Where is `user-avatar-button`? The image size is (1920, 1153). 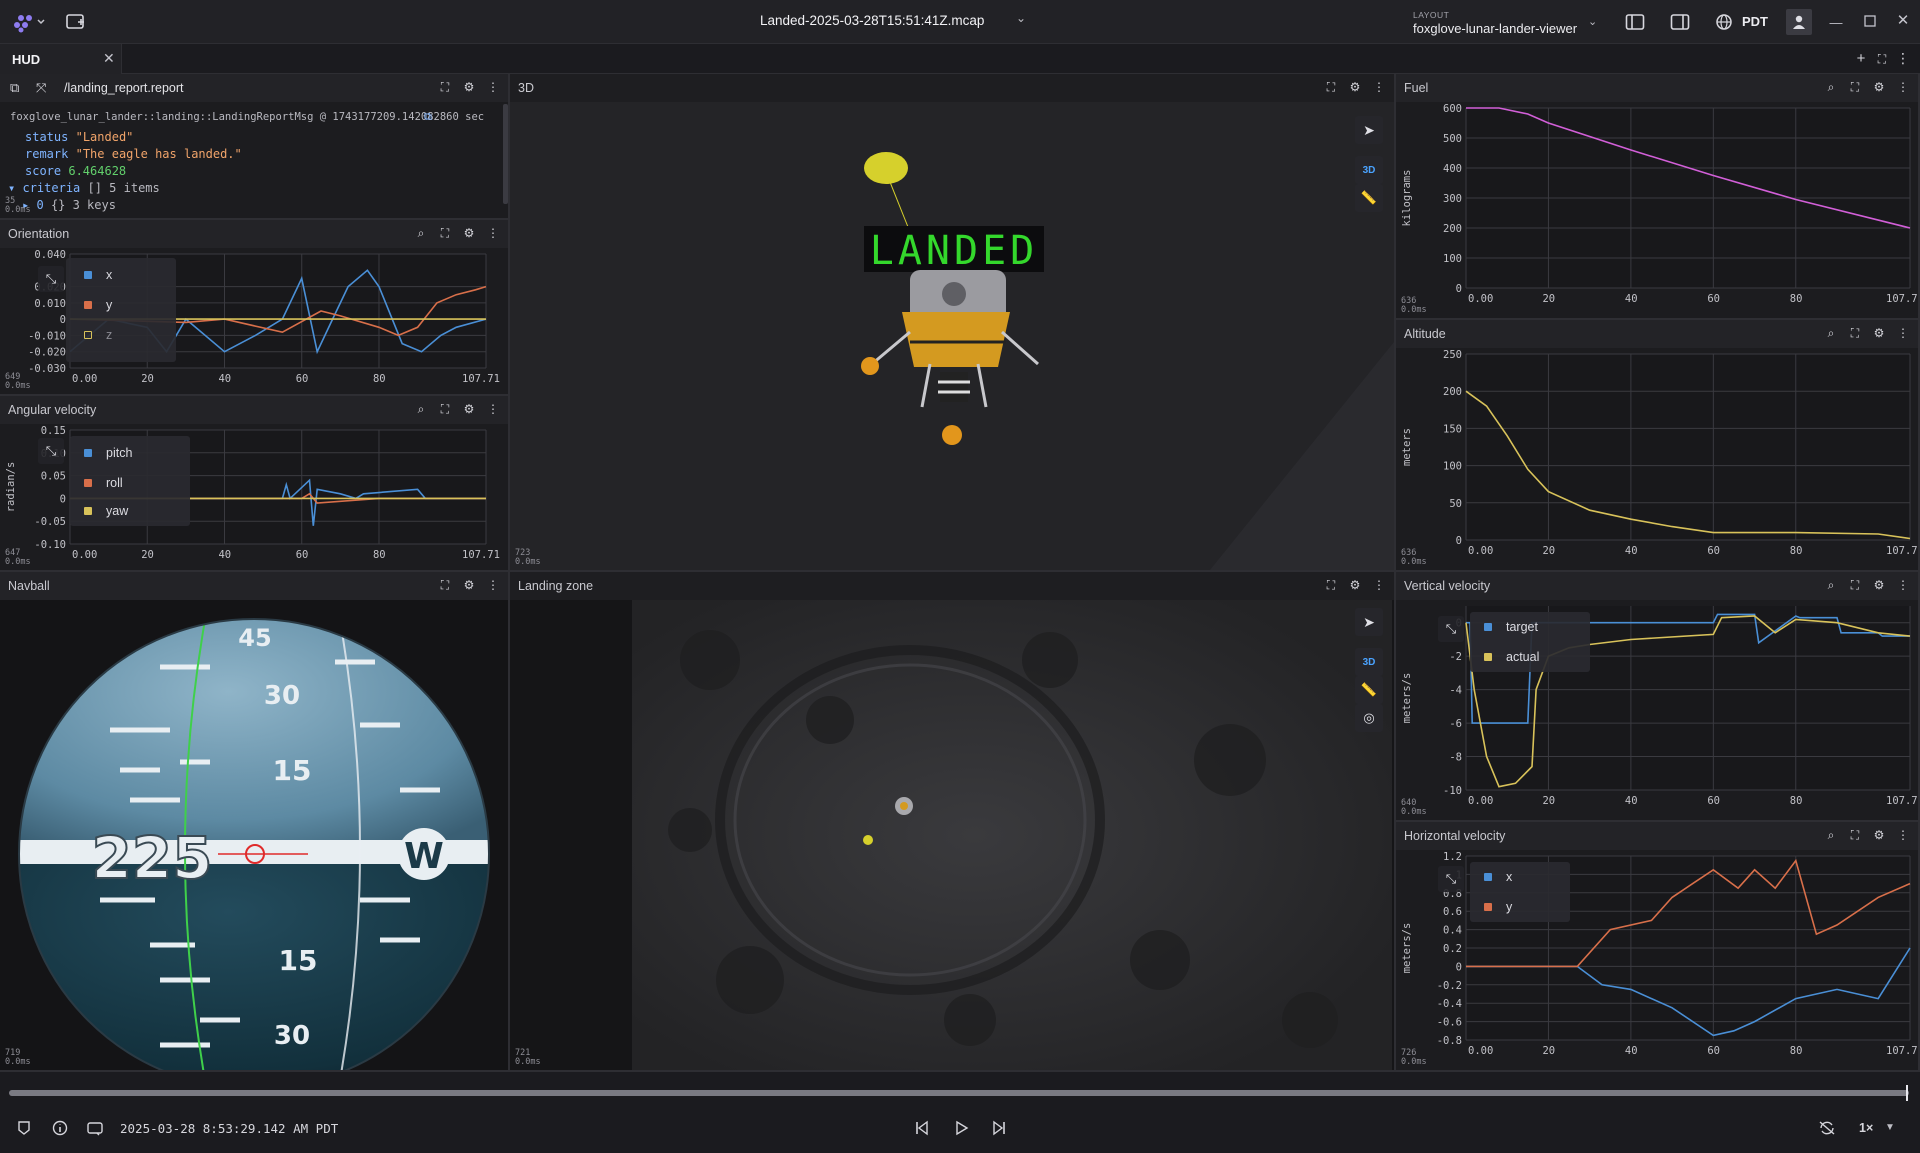 user-avatar-button is located at coordinates (1799, 22).